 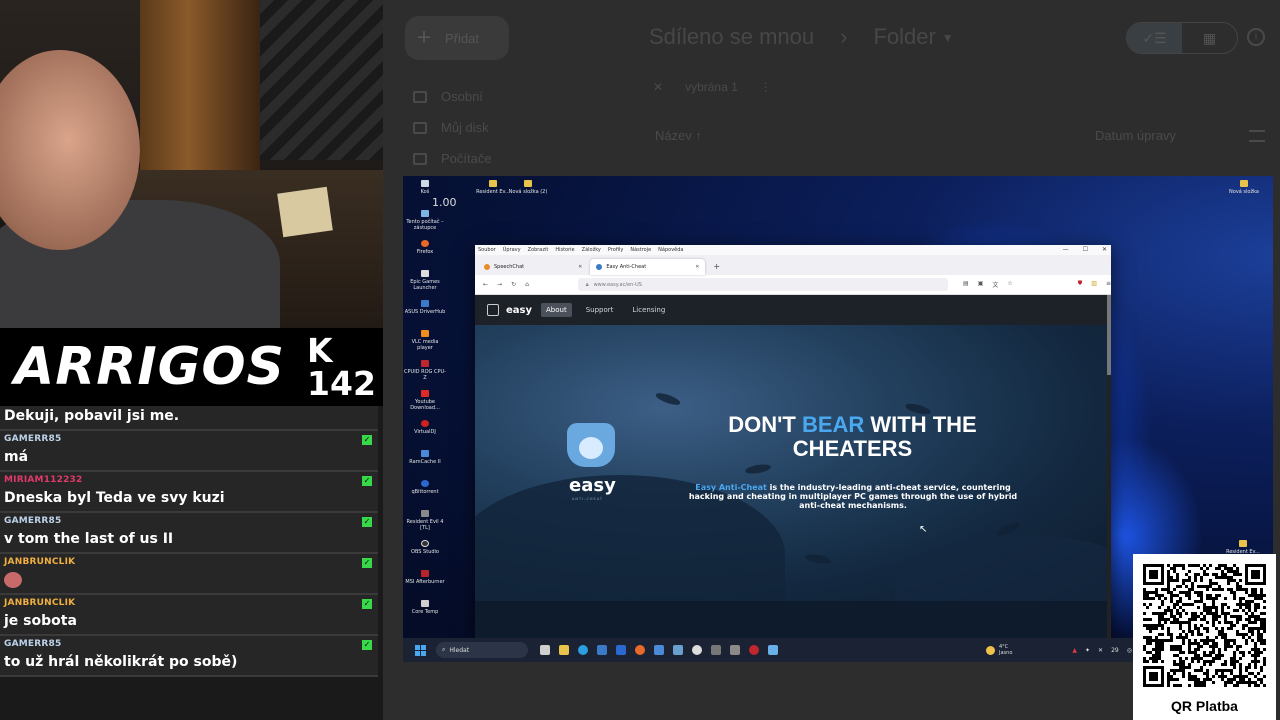 I want to click on grid-view-icon: ▦, so click(x=1209, y=38).